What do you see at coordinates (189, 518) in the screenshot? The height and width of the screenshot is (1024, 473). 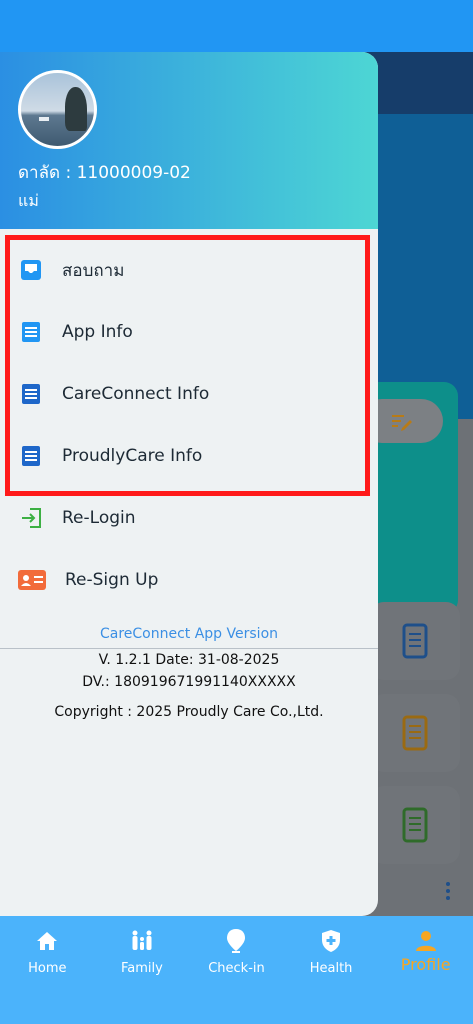 I see `menu-item-re-login: Re-Login` at bounding box center [189, 518].